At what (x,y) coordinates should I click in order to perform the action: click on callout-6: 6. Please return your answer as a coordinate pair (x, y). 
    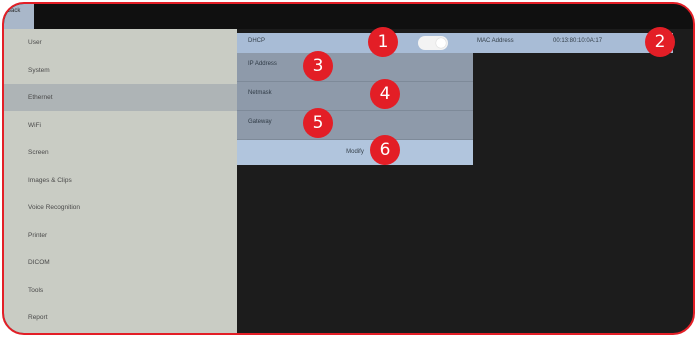
    Looking at the image, I should click on (385, 150).